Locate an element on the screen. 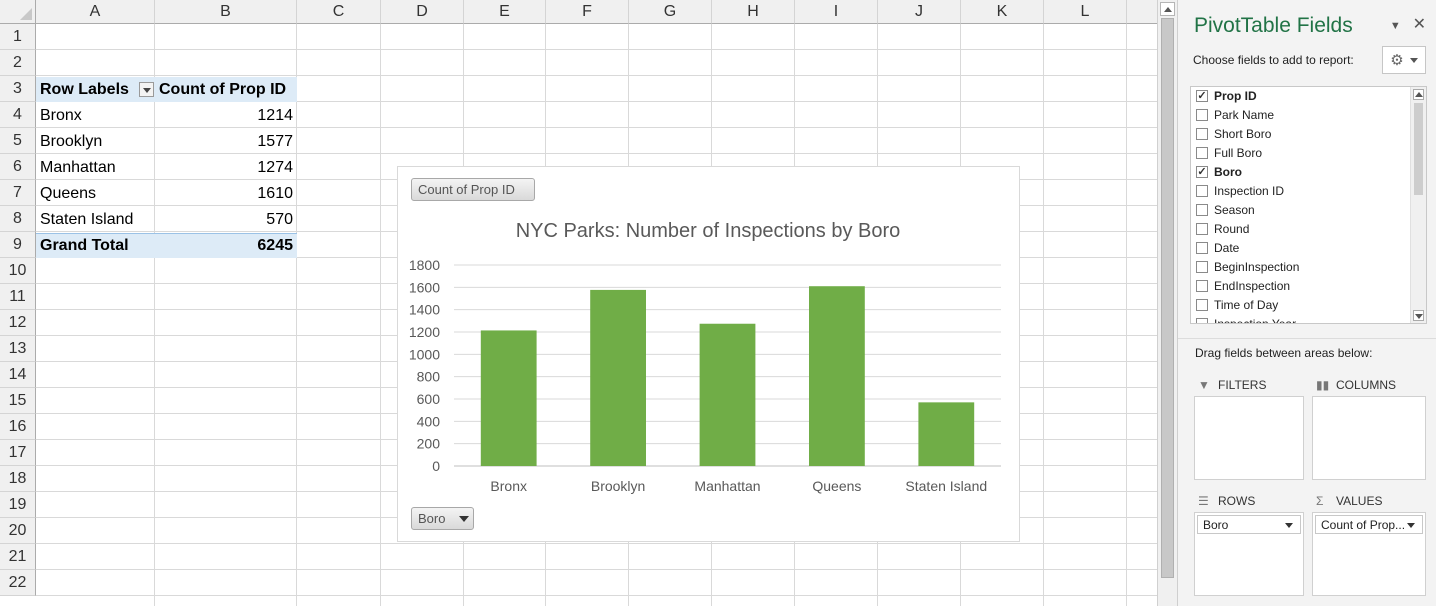  pivot-row-value: 1610 is located at coordinates (226, 193).